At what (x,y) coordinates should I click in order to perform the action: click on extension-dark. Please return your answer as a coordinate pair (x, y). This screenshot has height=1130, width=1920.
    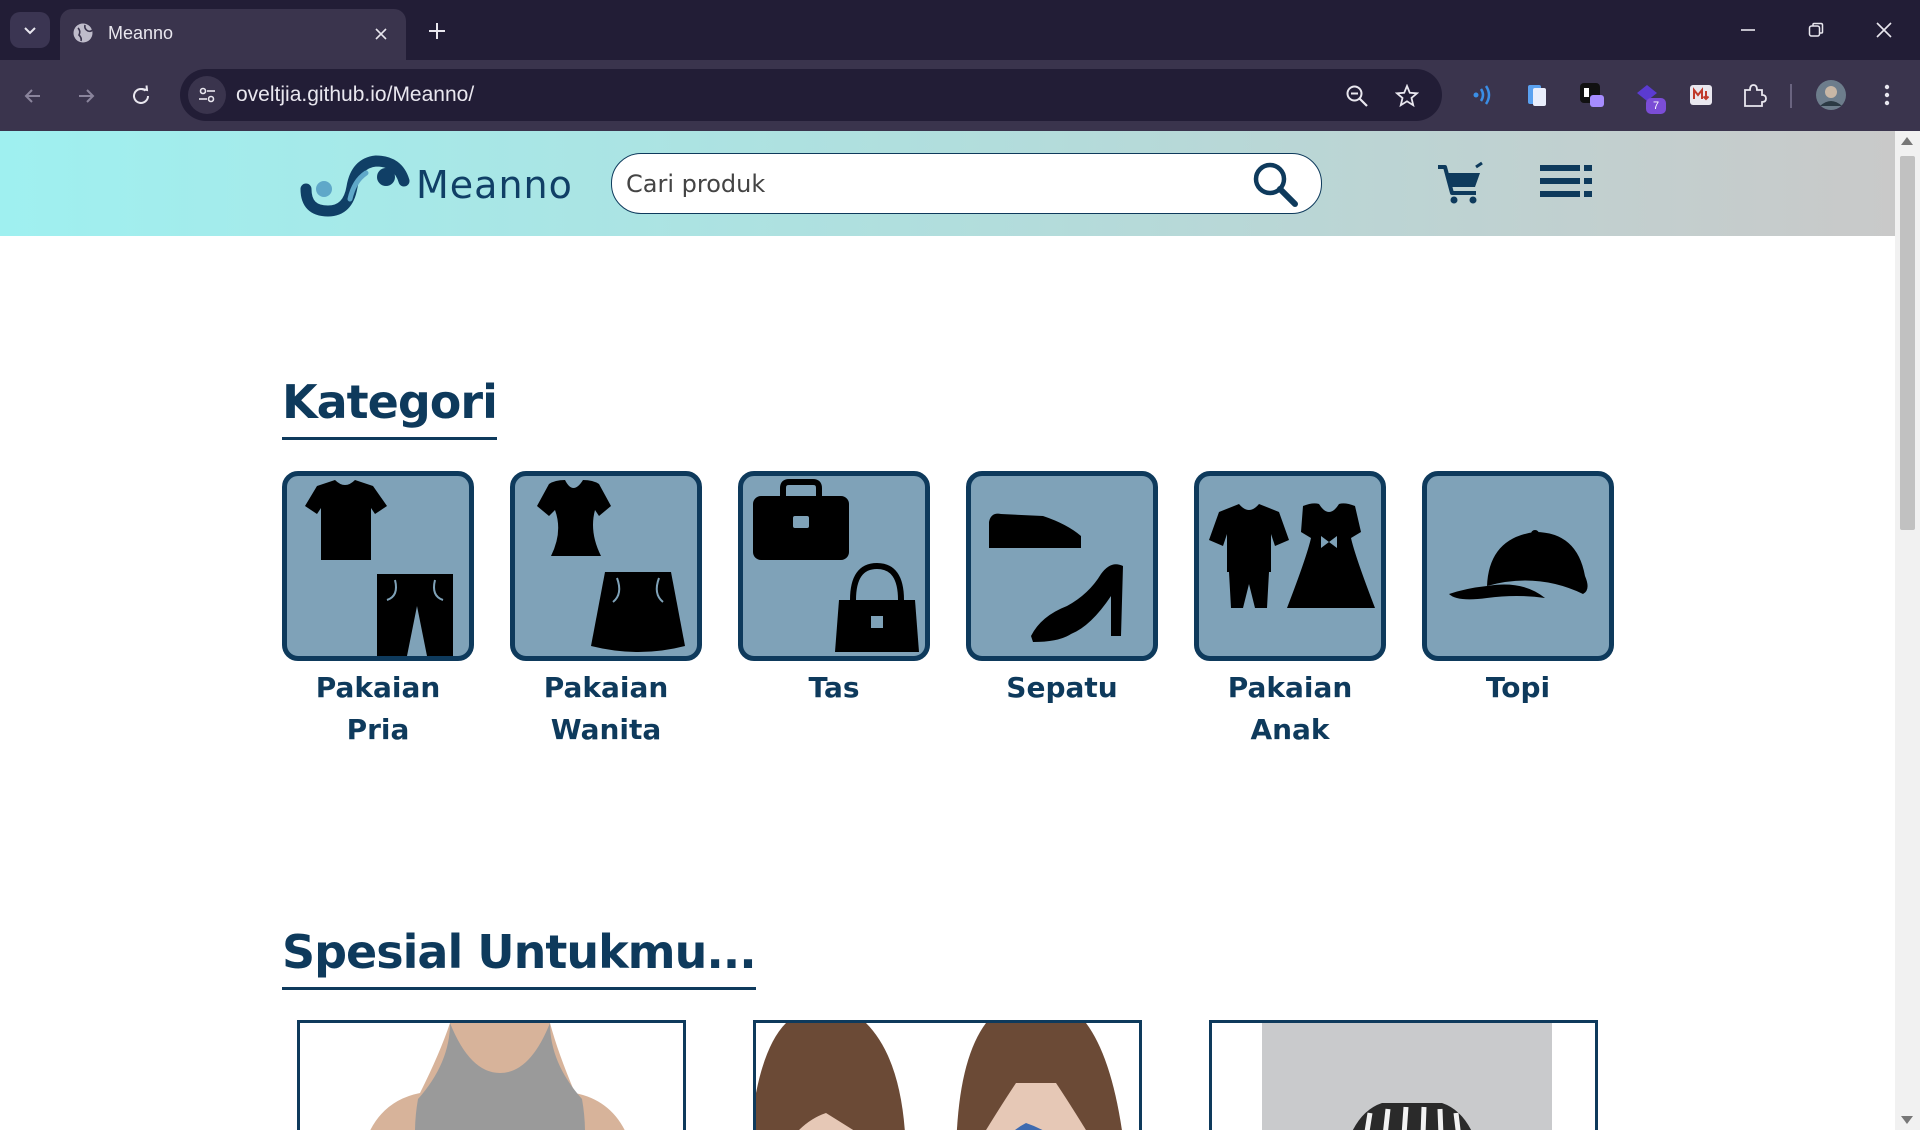
    Looking at the image, I should click on (1592, 95).